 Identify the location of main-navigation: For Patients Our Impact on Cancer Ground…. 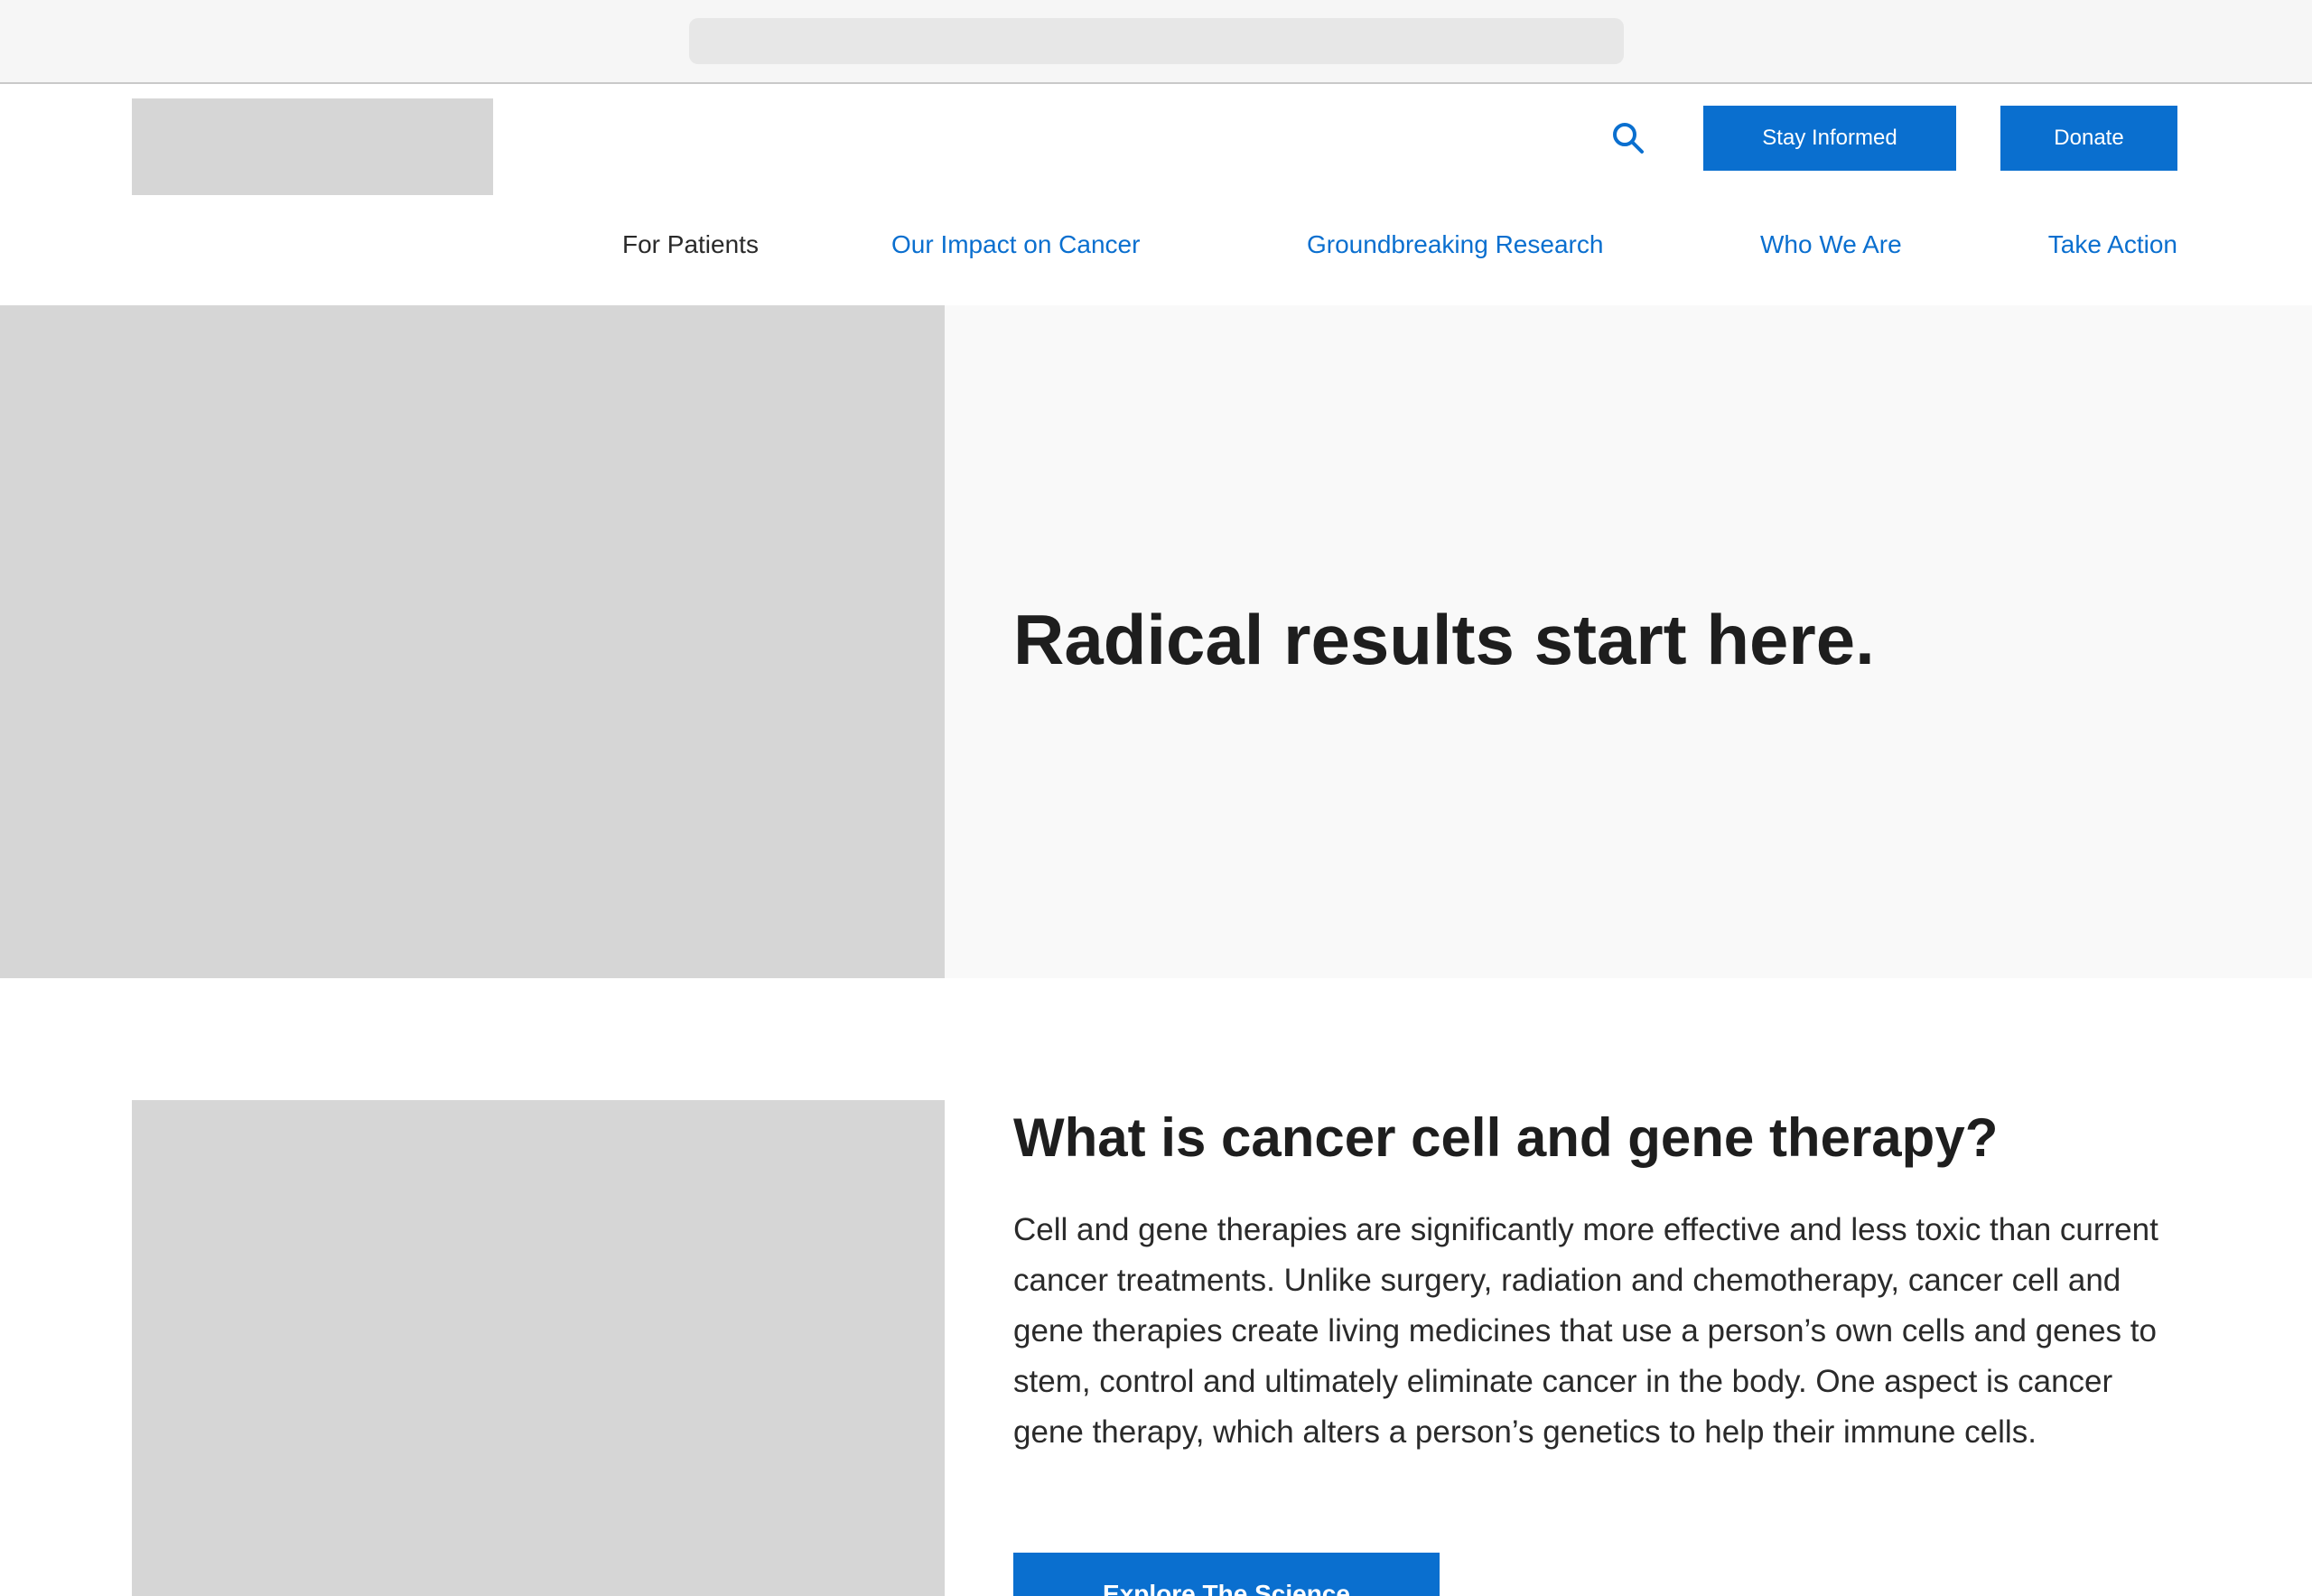
(1156, 245).